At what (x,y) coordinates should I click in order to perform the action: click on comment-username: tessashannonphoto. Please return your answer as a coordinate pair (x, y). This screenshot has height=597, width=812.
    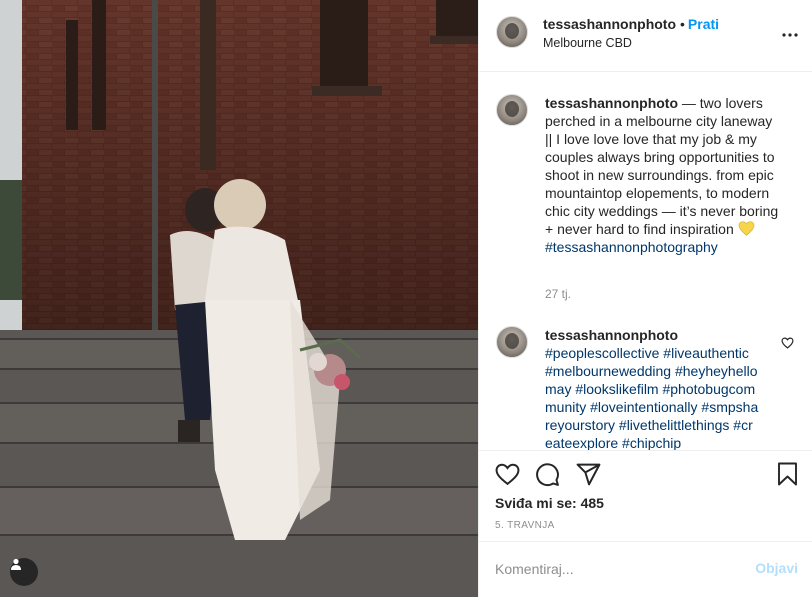
    Looking at the image, I should click on (611, 335).